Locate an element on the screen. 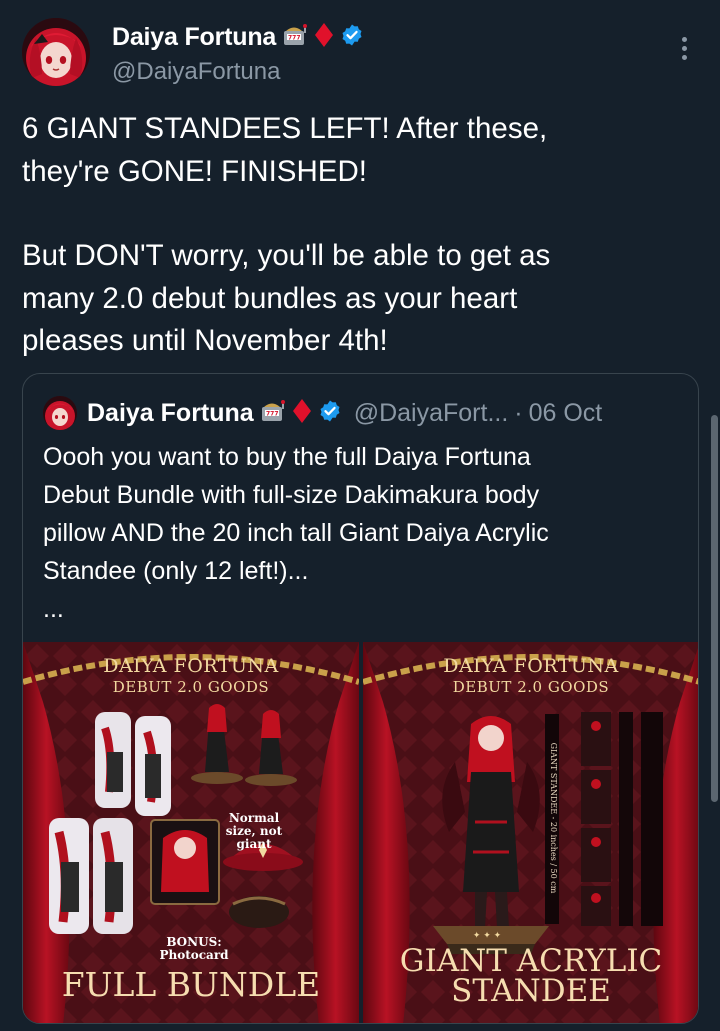 This screenshot has width=720, height=1031. quote-author-row: Daiya Fortuna 777 @DaiyaFort... · 06 Oct is located at coordinates (344, 413).